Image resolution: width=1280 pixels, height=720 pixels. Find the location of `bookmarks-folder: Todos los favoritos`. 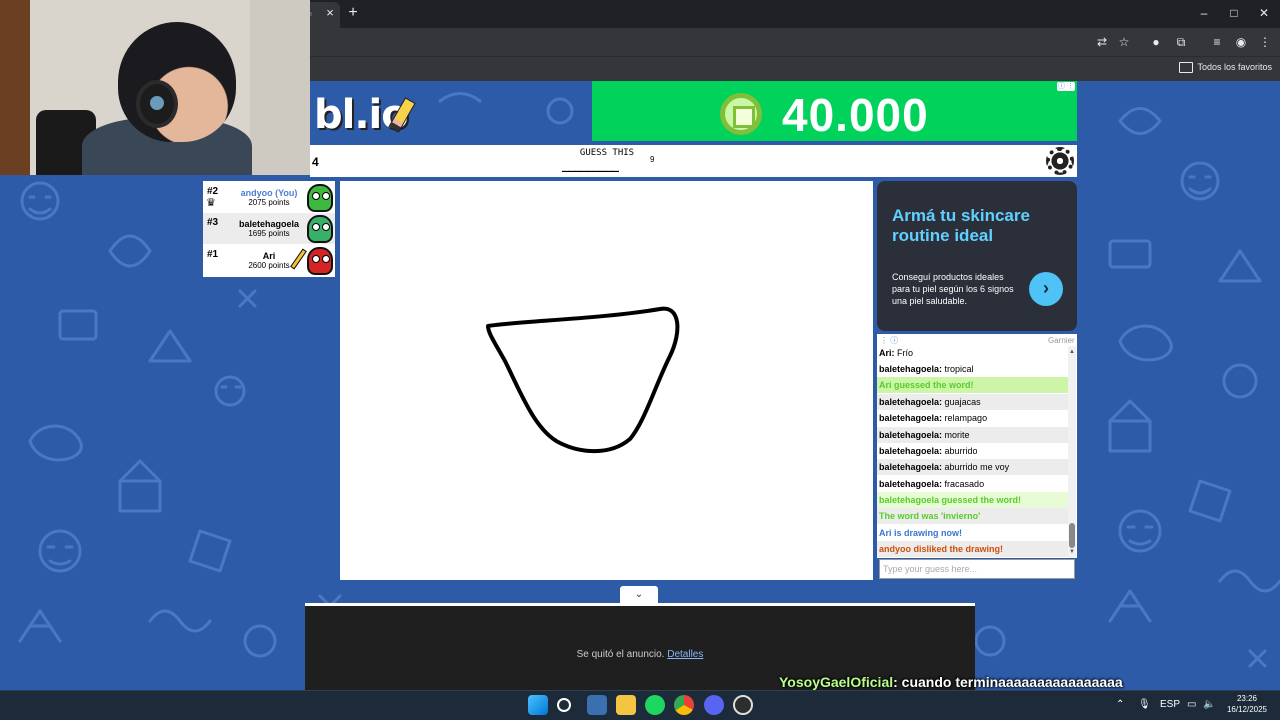

bookmarks-folder: Todos los favoritos is located at coordinates (1225, 67).